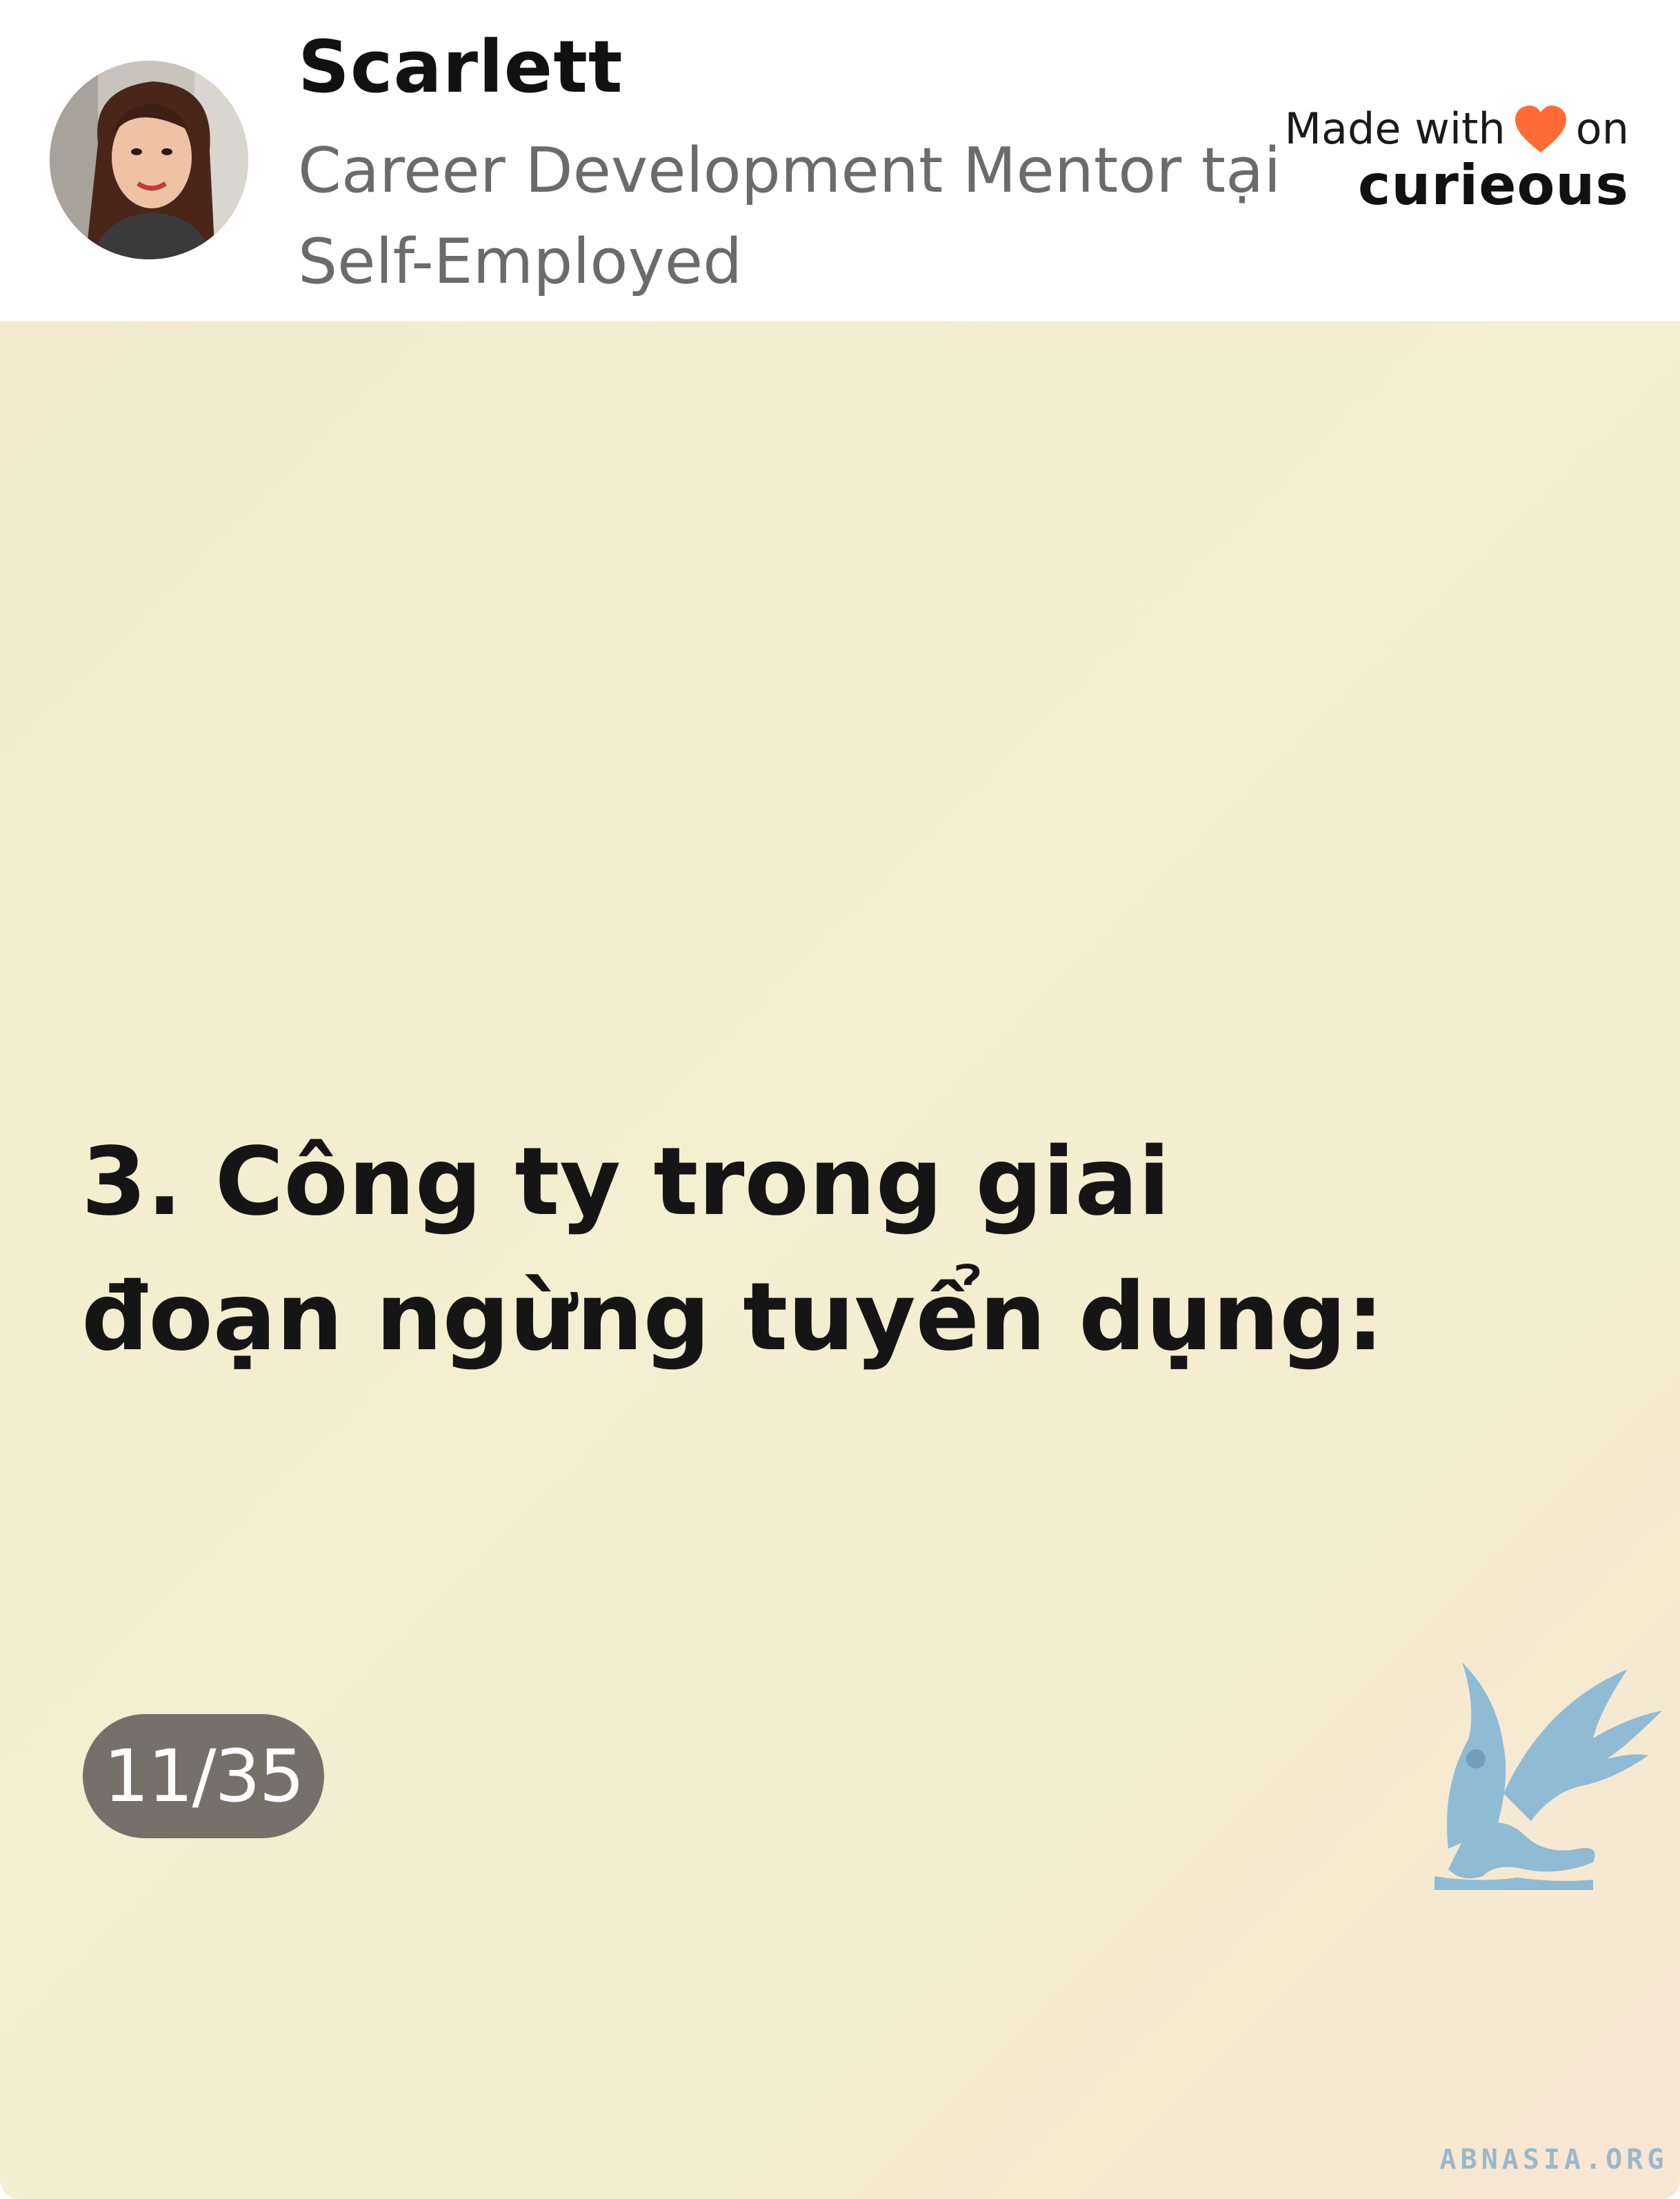 Image resolution: width=1680 pixels, height=2199 pixels. Describe the element at coordinates (1548, 1776) in the screenshot. I see `griffin-logo-icon` at that location.